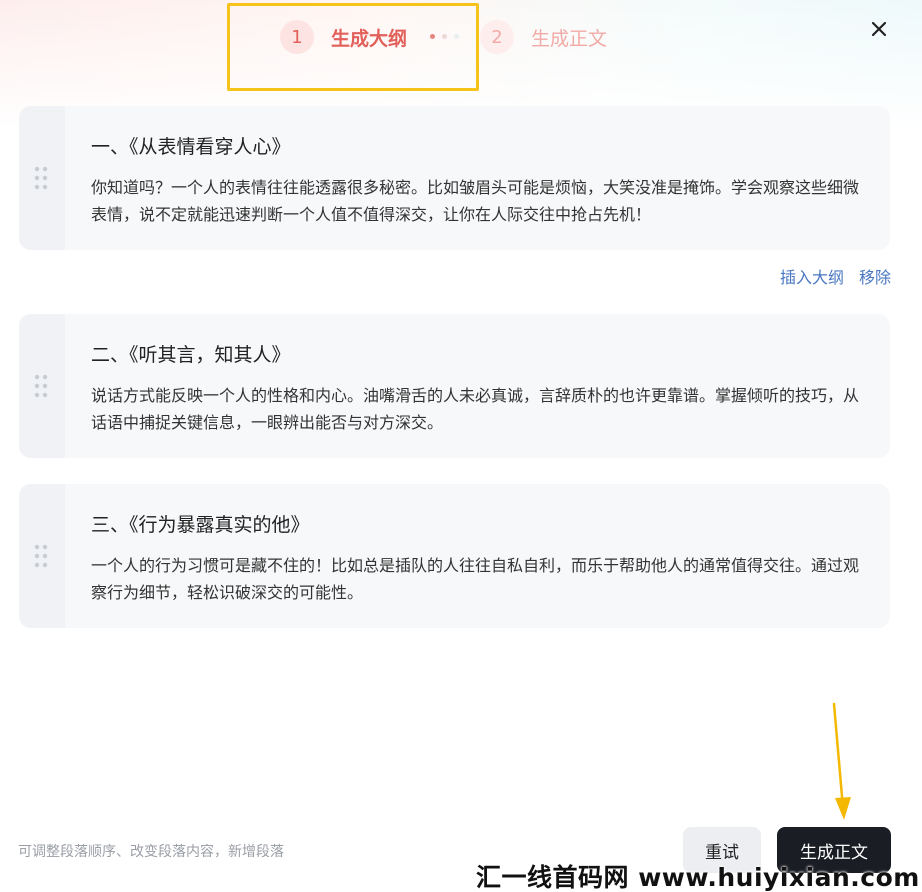 Image resolution: width=922 pixels, height=892 pixels. I want to click on insert-outline-link: 插入大纲, so click(812, 276).